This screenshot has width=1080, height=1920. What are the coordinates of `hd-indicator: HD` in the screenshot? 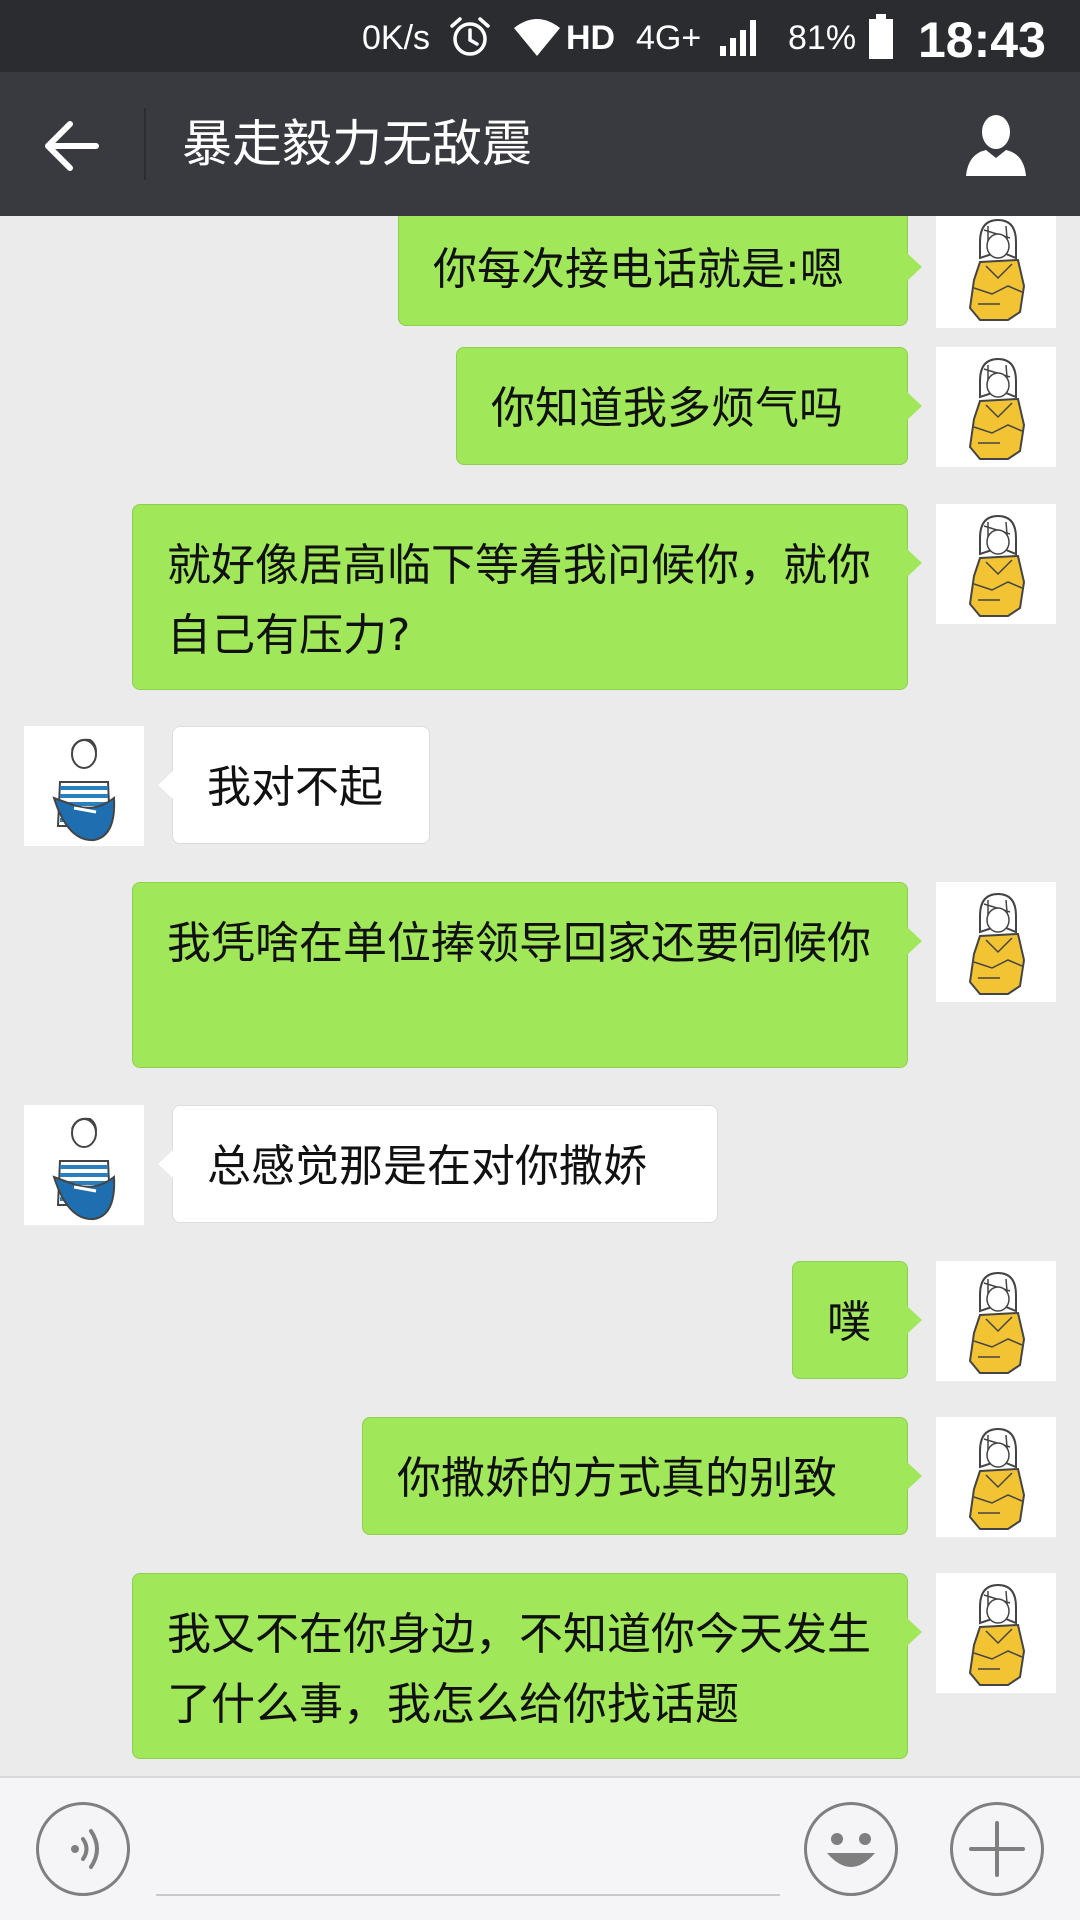 It's located at (591, 38).